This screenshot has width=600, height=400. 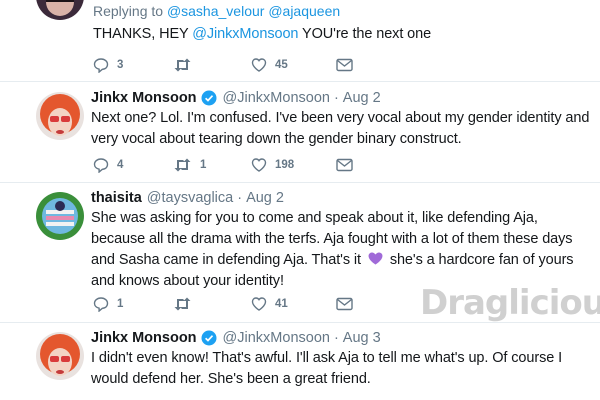 I want to click on like-button: 198, so click(x=293, y=165).